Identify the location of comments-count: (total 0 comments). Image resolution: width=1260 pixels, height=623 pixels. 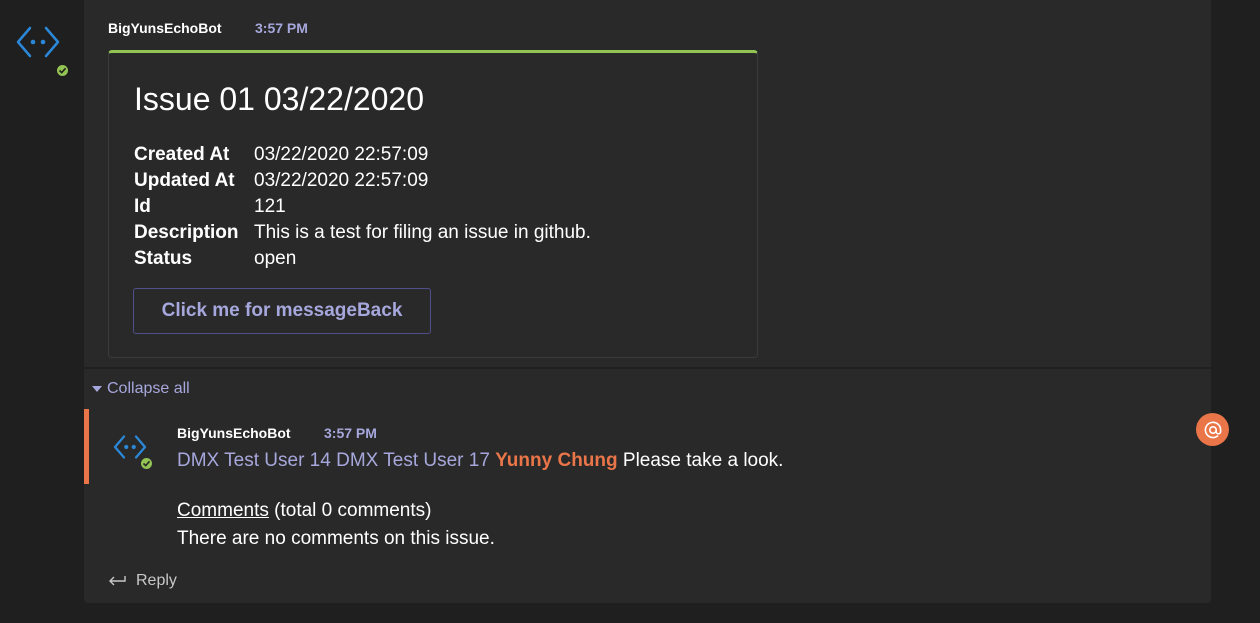
(353, 510).